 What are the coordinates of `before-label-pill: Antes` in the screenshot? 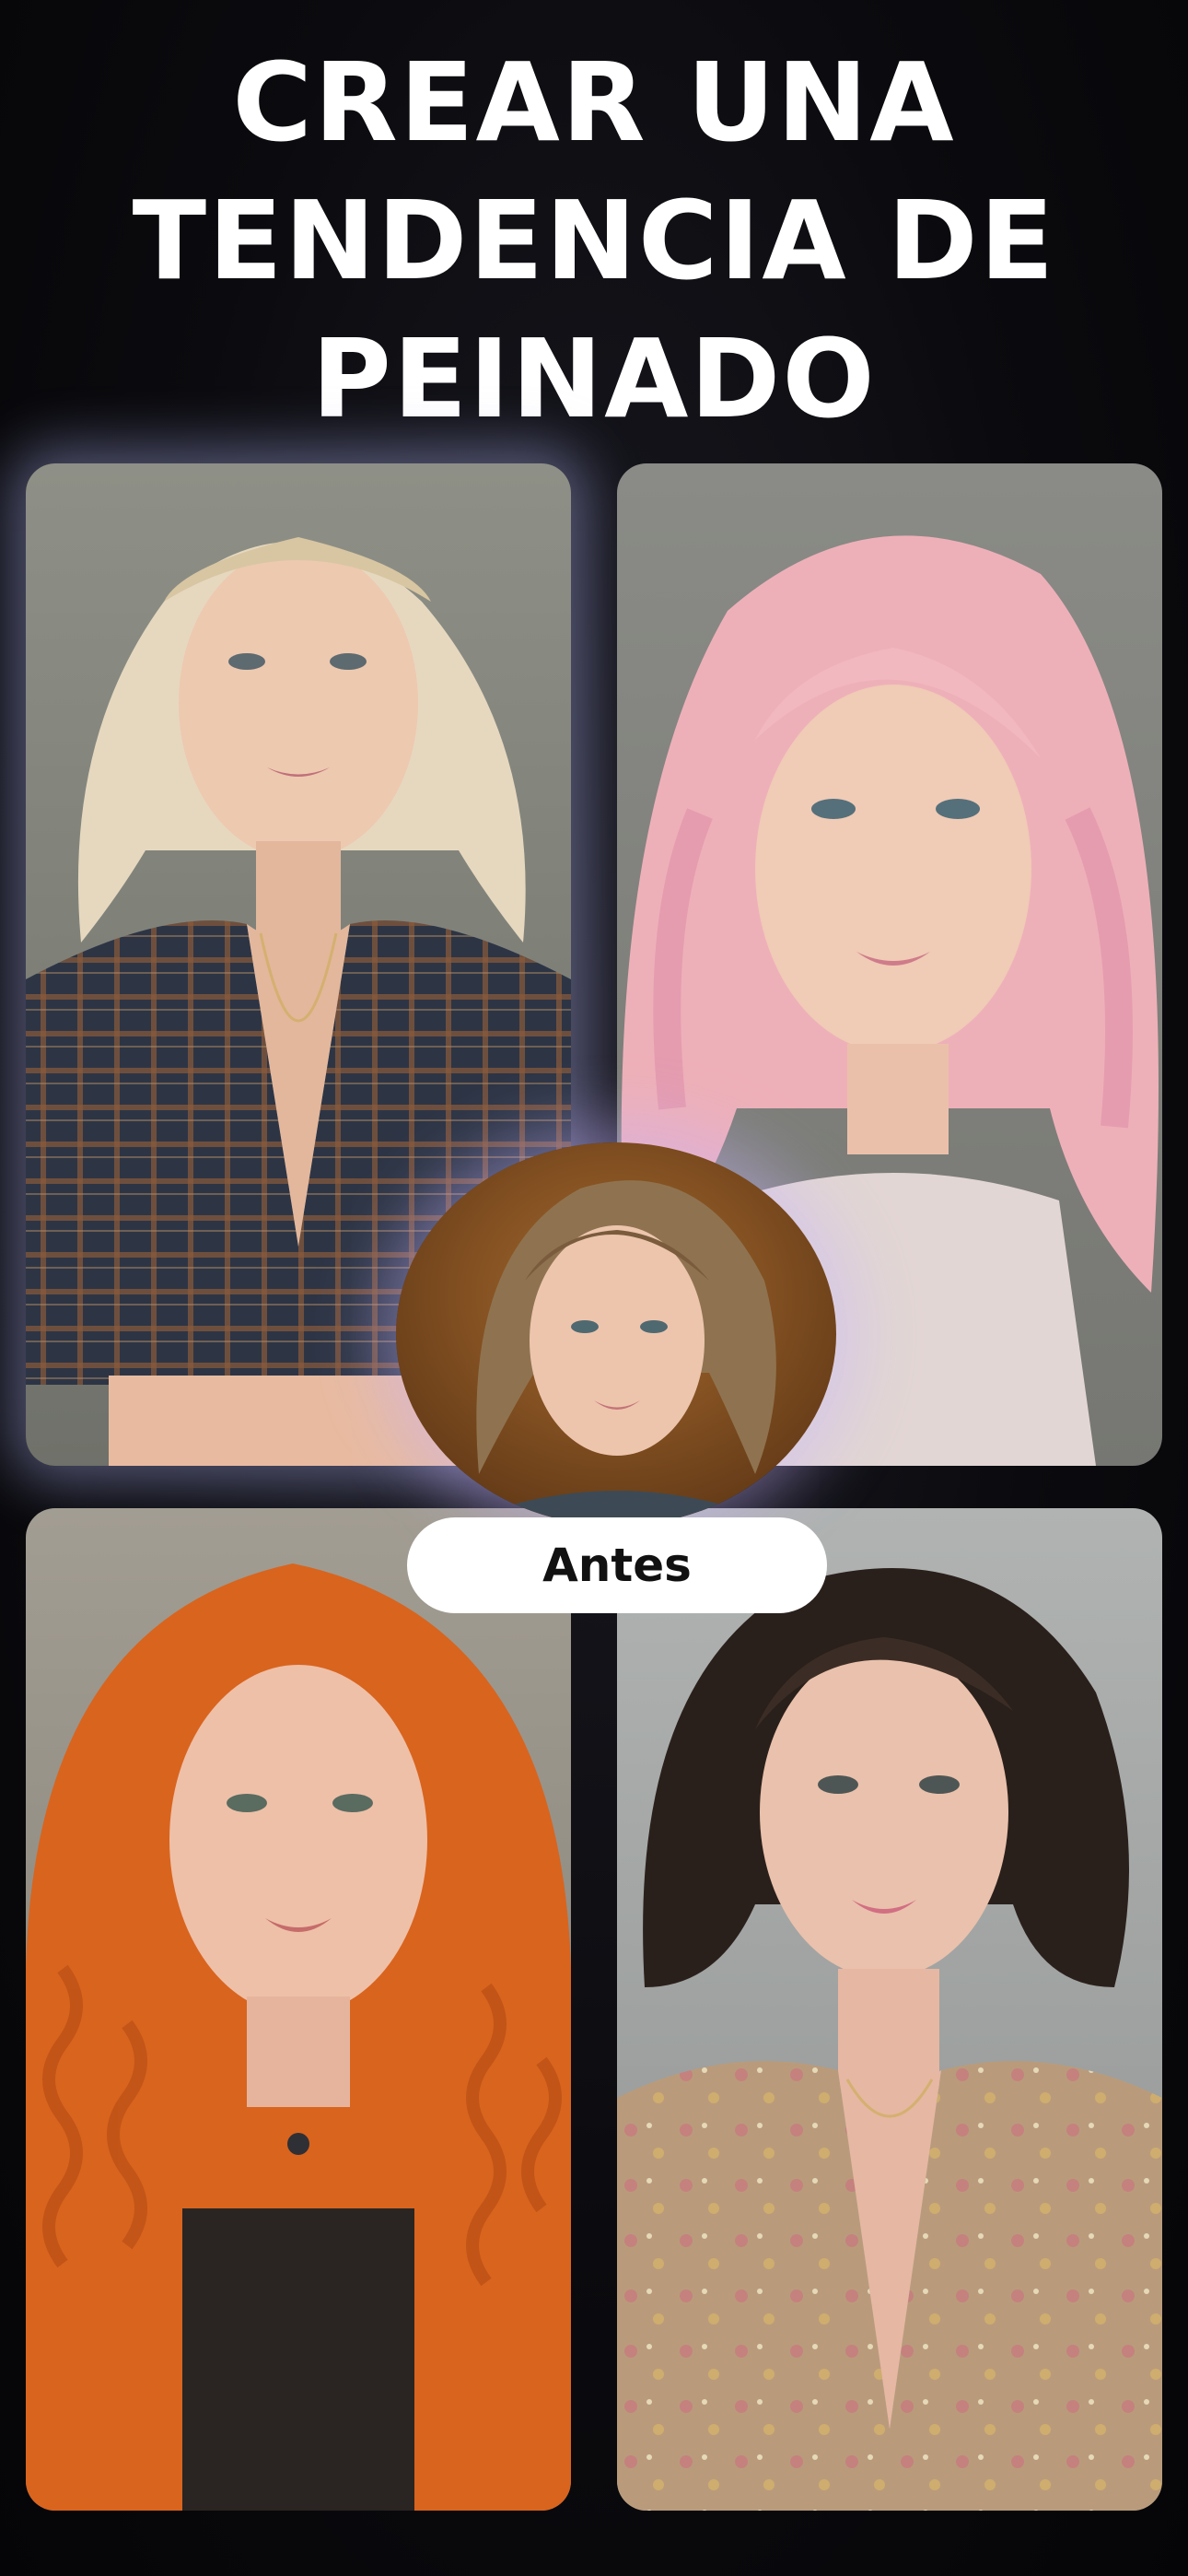 It's located at (617, 1565).